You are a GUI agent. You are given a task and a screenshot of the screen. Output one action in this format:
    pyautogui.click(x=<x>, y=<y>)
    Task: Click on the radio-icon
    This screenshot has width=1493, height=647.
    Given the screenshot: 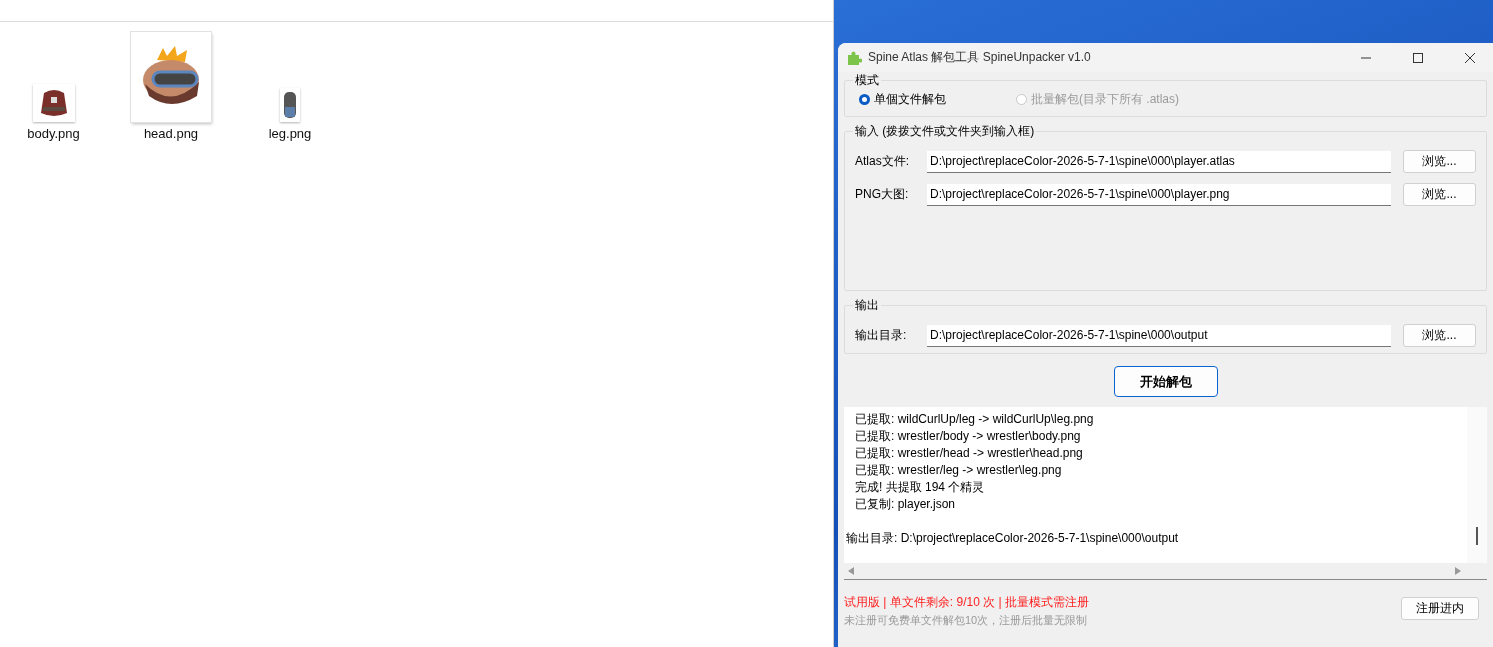 What is the action you would take?
    pyautogui.click(x=864, y=99)
    